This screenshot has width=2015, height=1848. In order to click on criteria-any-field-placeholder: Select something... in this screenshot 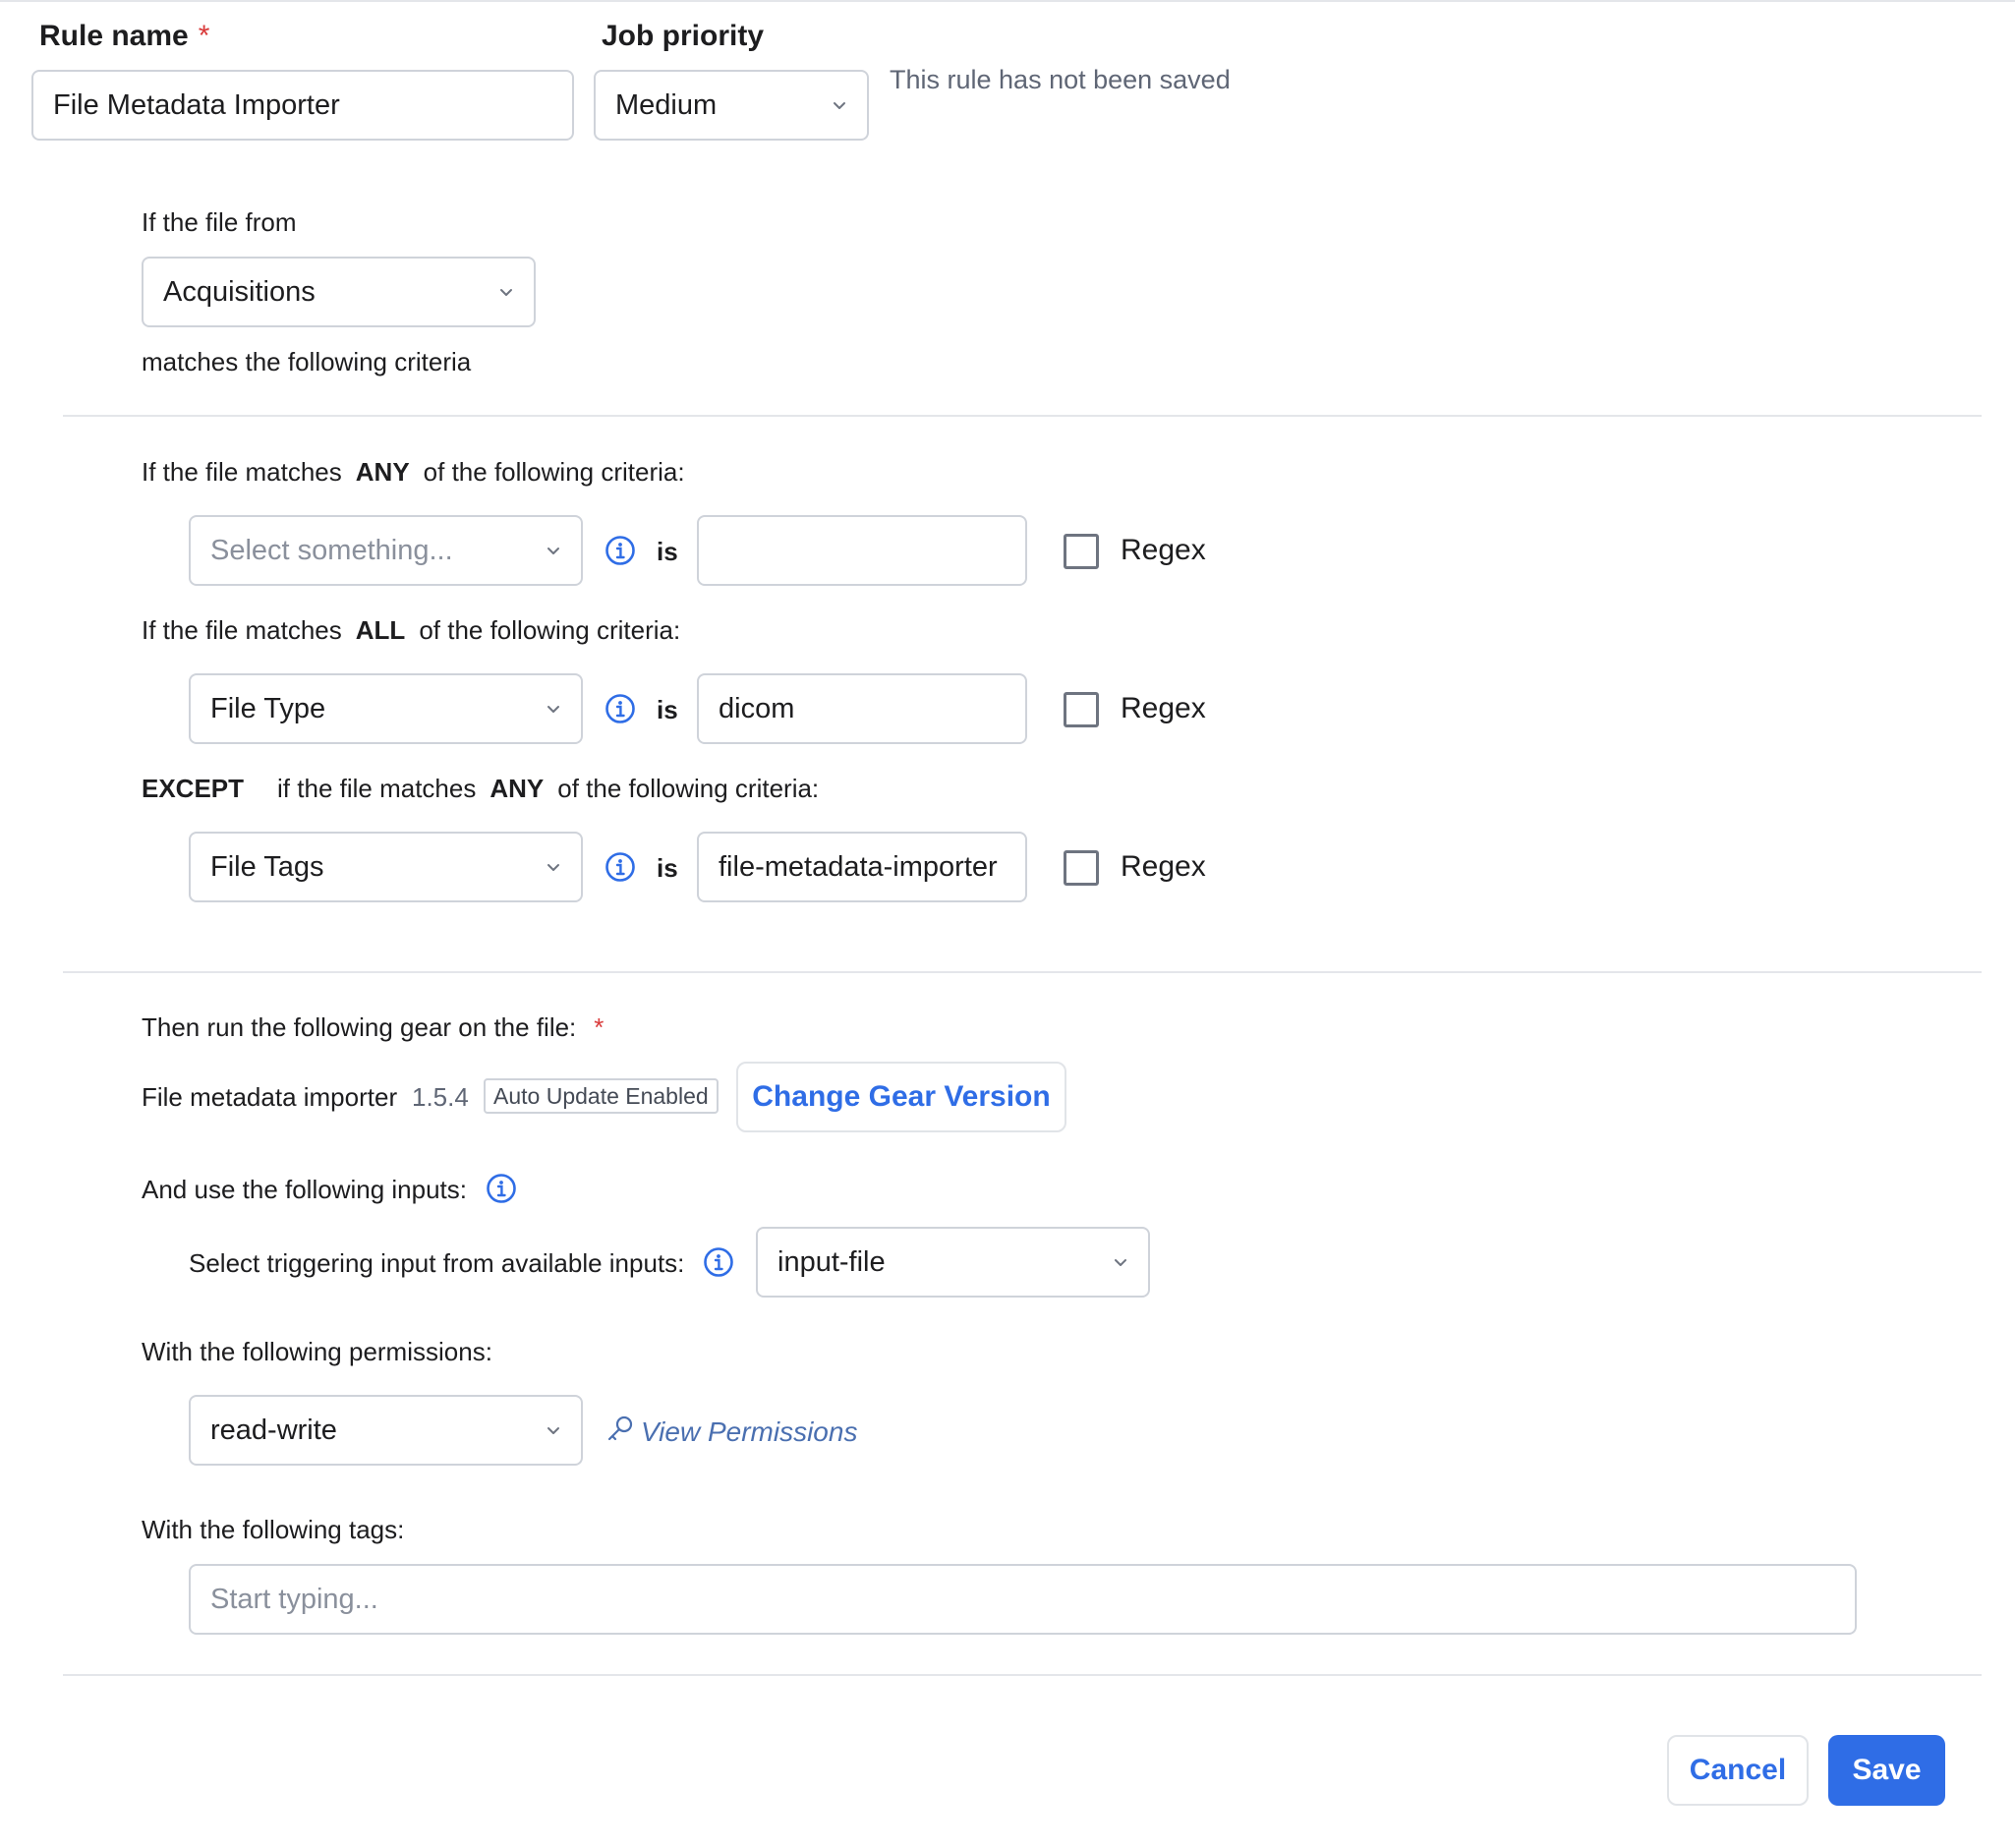, I will do `click(331, 550)`.